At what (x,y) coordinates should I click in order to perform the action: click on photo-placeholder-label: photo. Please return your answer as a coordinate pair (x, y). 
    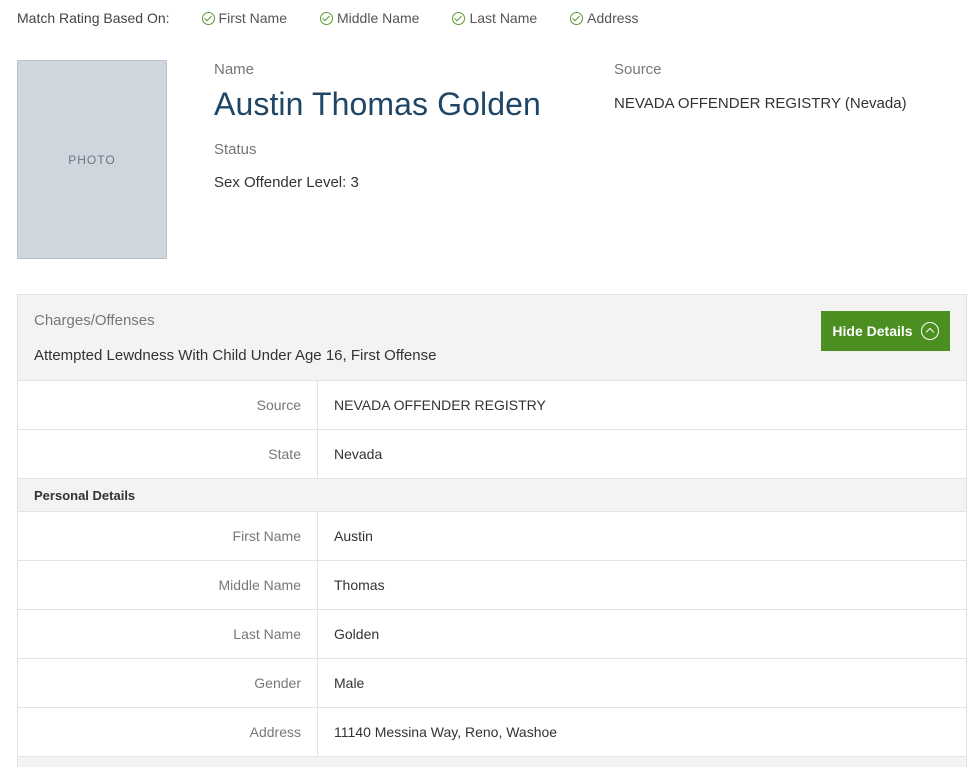
    Looking at the image, I should click on (92, 159).